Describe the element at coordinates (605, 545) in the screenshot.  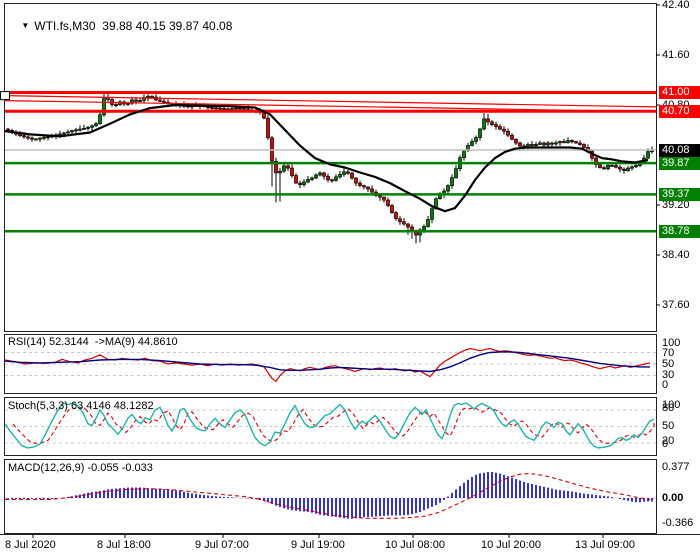
I see `time-axis-label: 13 Jul 09:00` at that location.